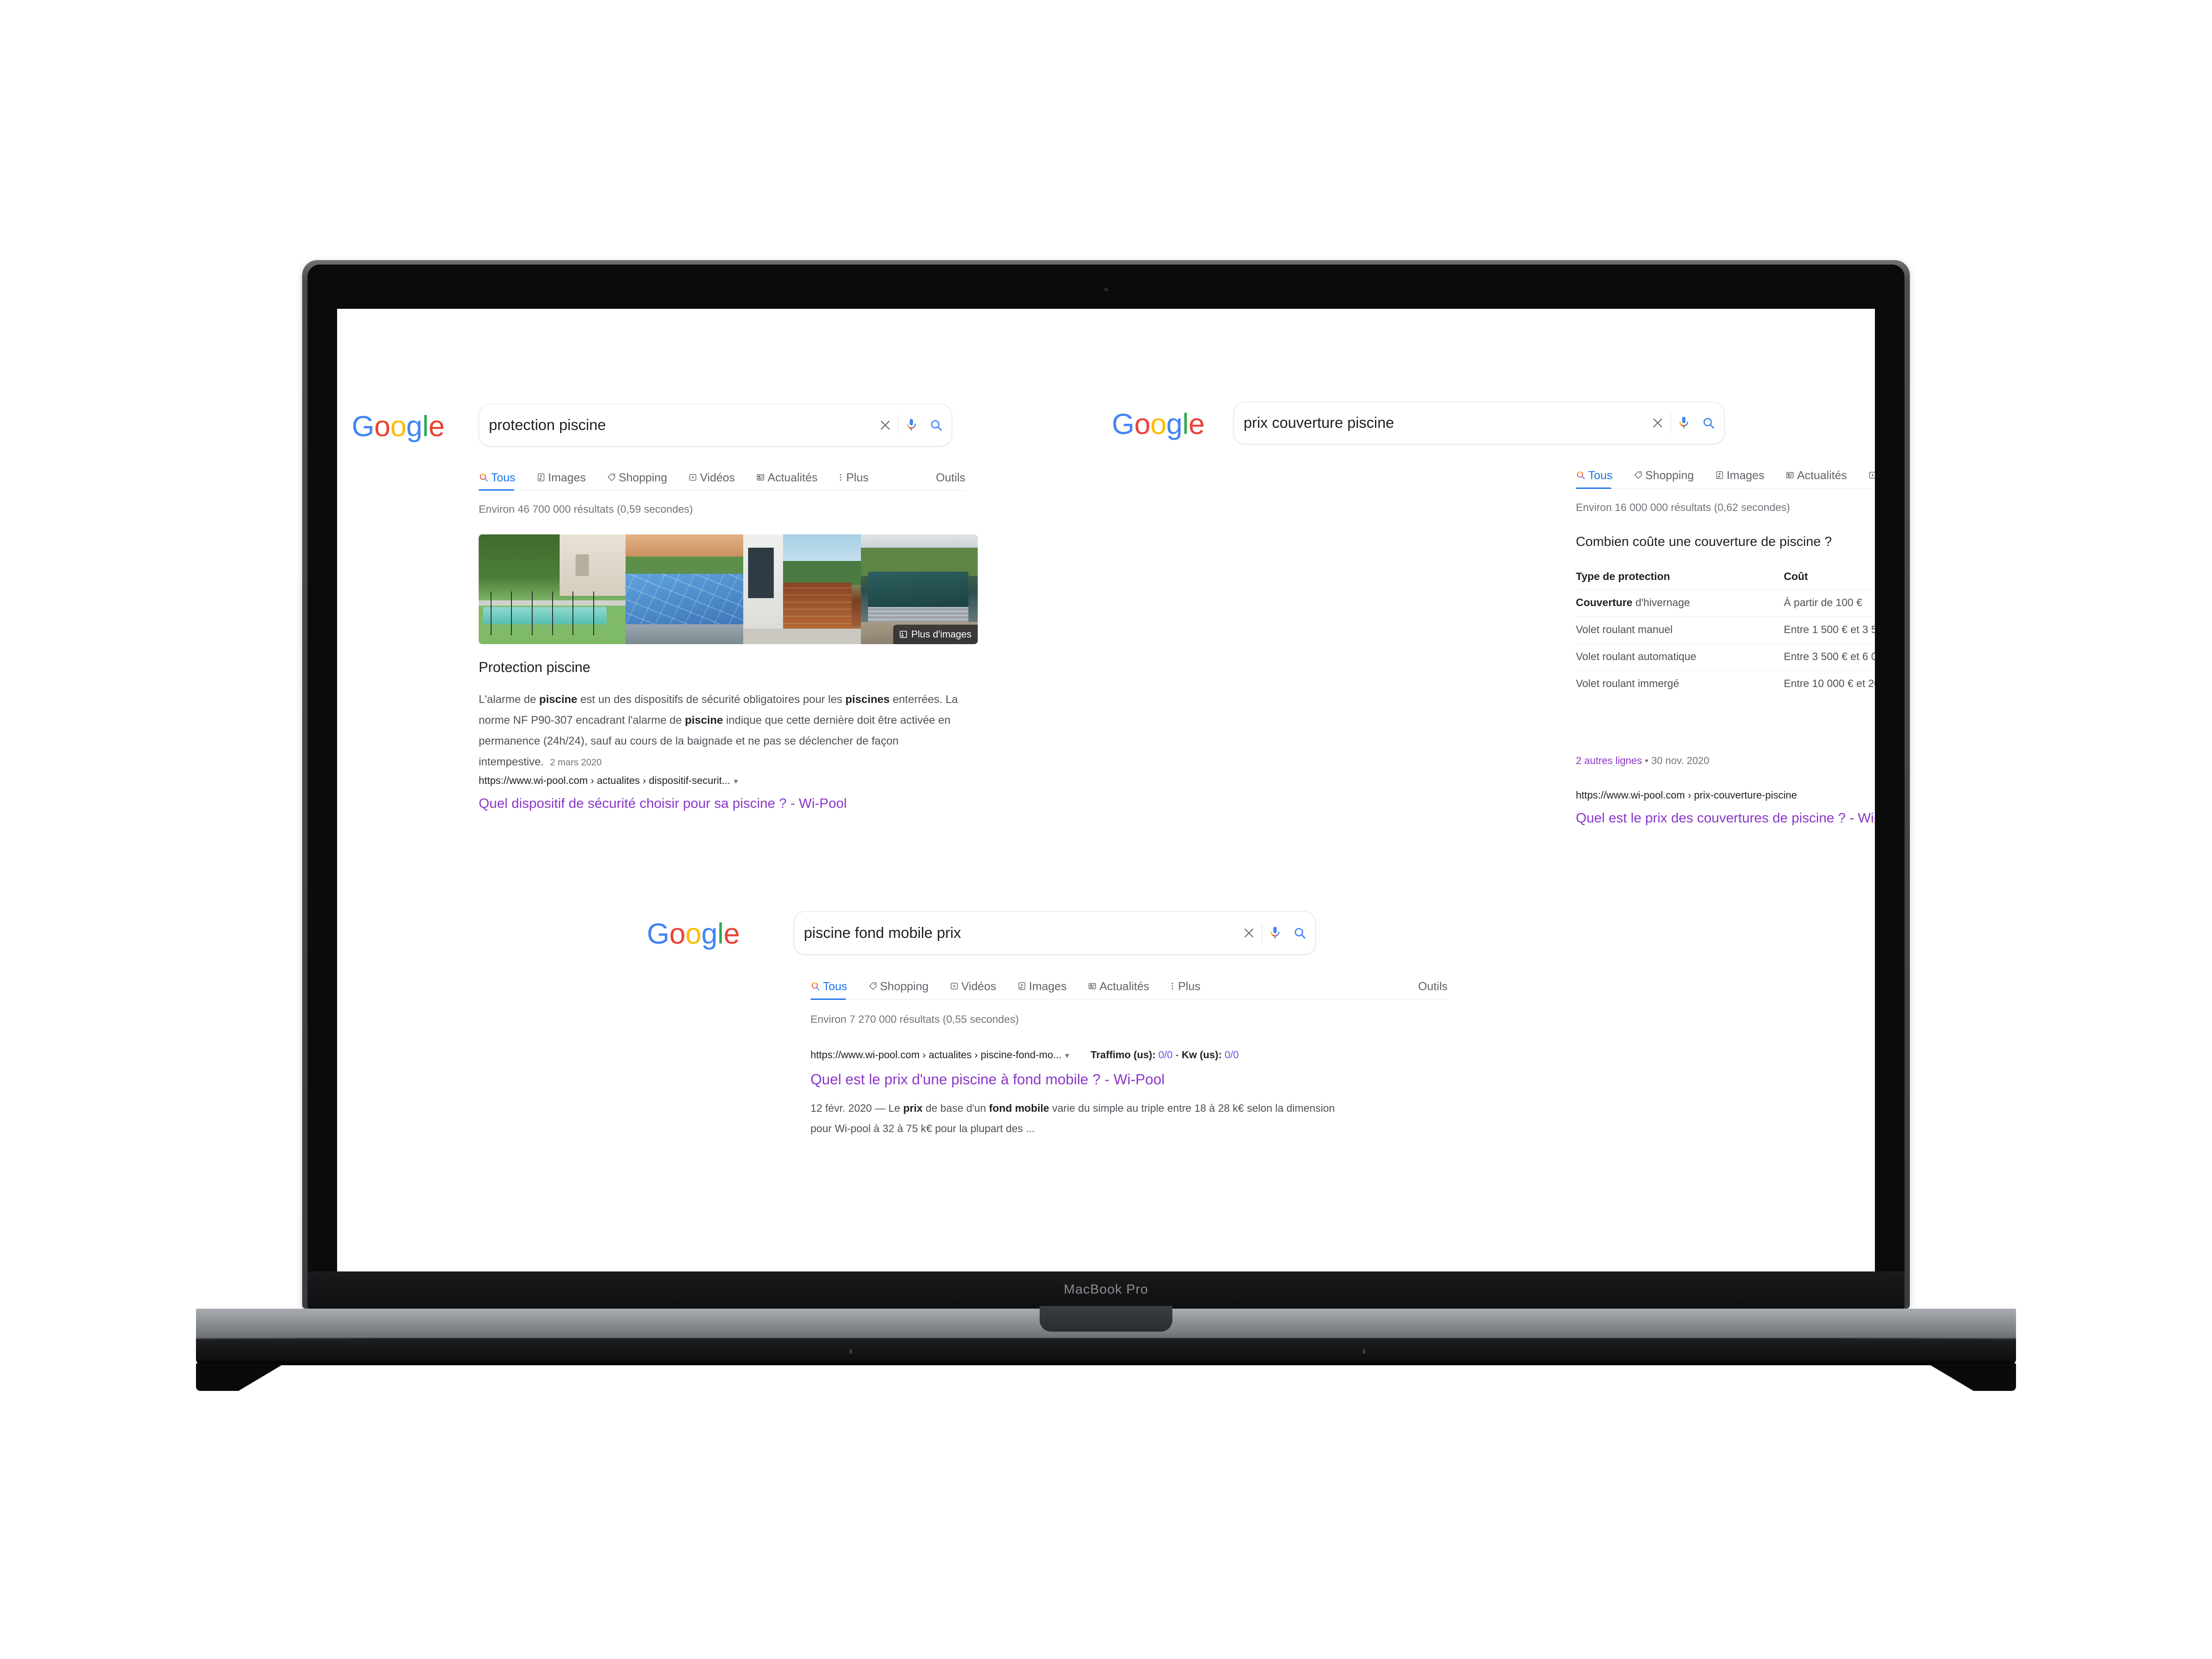  I want to click on cell-cost: Entre 3 500 € et 6 000 €, so click(1830, 657).